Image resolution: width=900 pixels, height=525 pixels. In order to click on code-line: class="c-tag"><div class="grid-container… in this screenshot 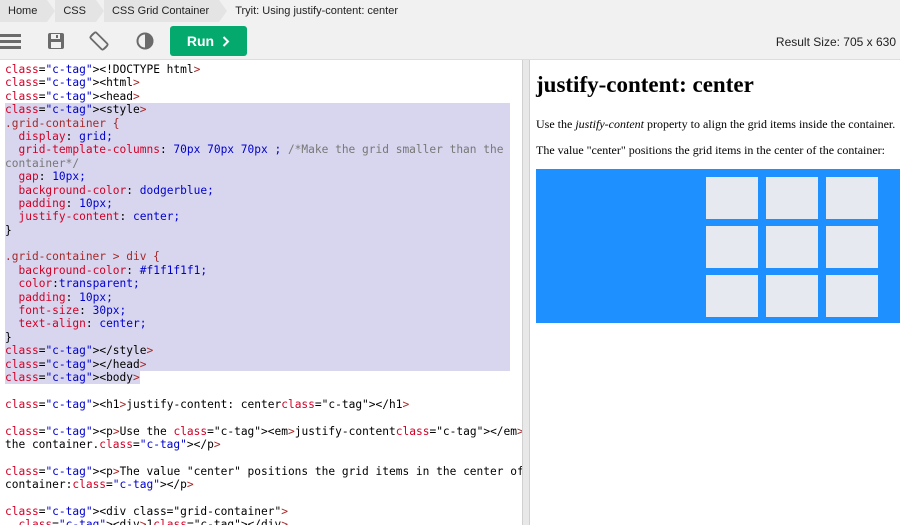, I will do `click(146, 511)`.